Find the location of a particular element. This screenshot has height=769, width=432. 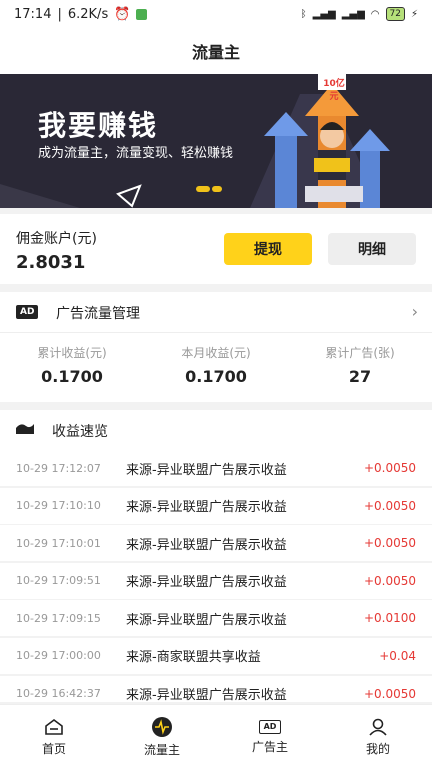

nav-label: 首页 is located at coordinates (53, 748).